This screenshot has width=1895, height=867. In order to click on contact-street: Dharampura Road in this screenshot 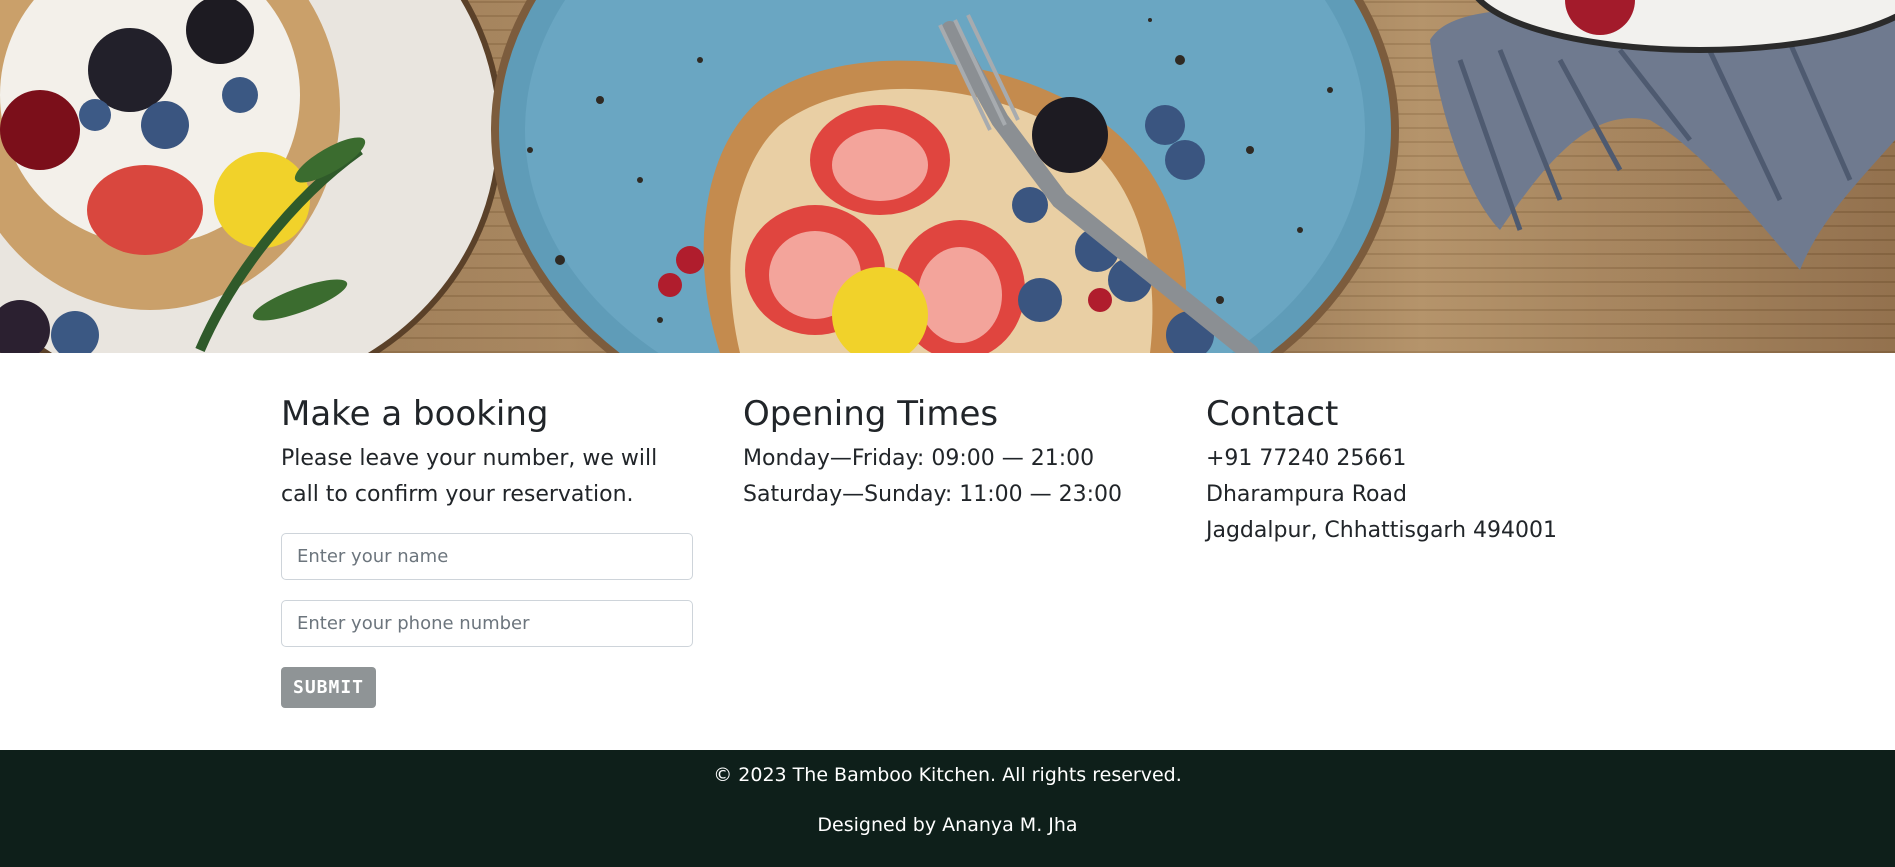, I will do `click(1306, 494)`.